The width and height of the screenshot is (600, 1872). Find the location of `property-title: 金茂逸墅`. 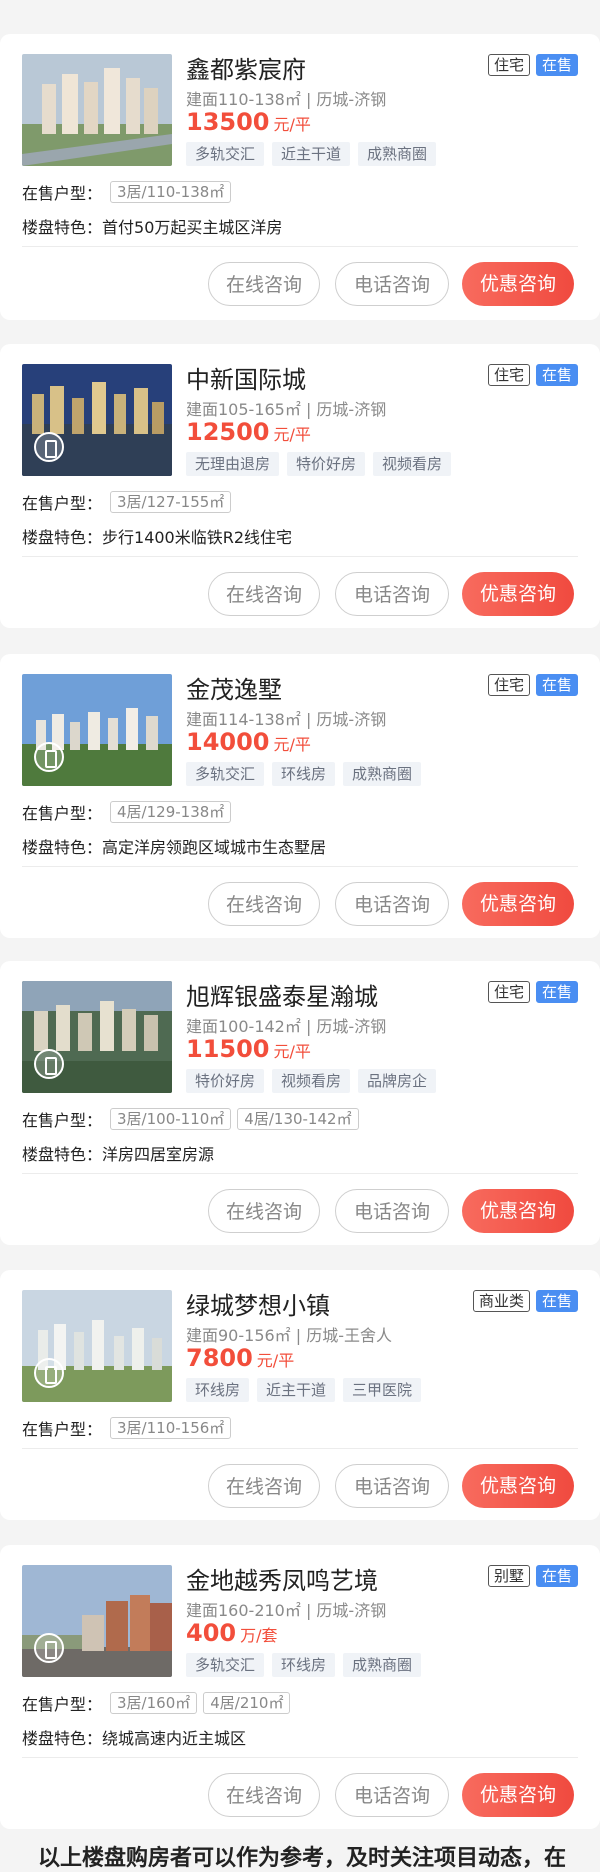

property-title: 金茂逸墅 is located at coordinates (234, 687).